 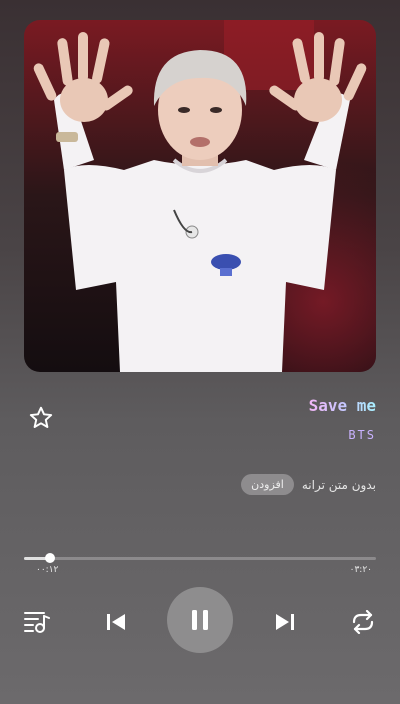 I want to click on total-duration: ۰۳:۲۰, so click(x=360, y=570).